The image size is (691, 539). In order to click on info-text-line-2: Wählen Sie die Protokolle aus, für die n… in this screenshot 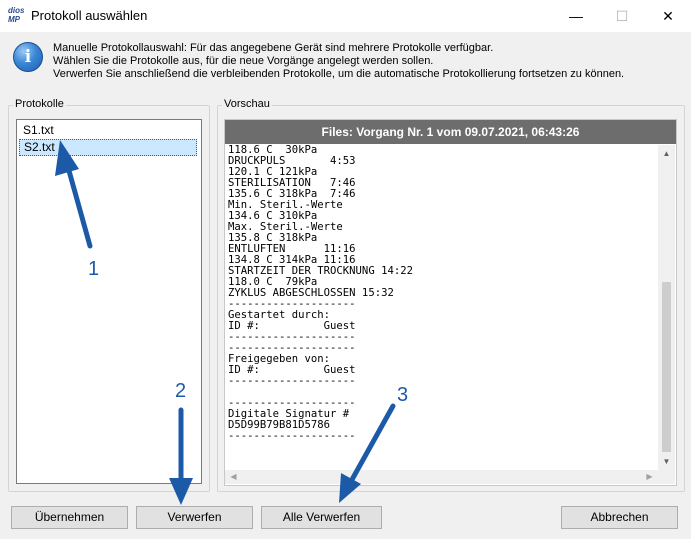, I will do `click(243, 61)`.